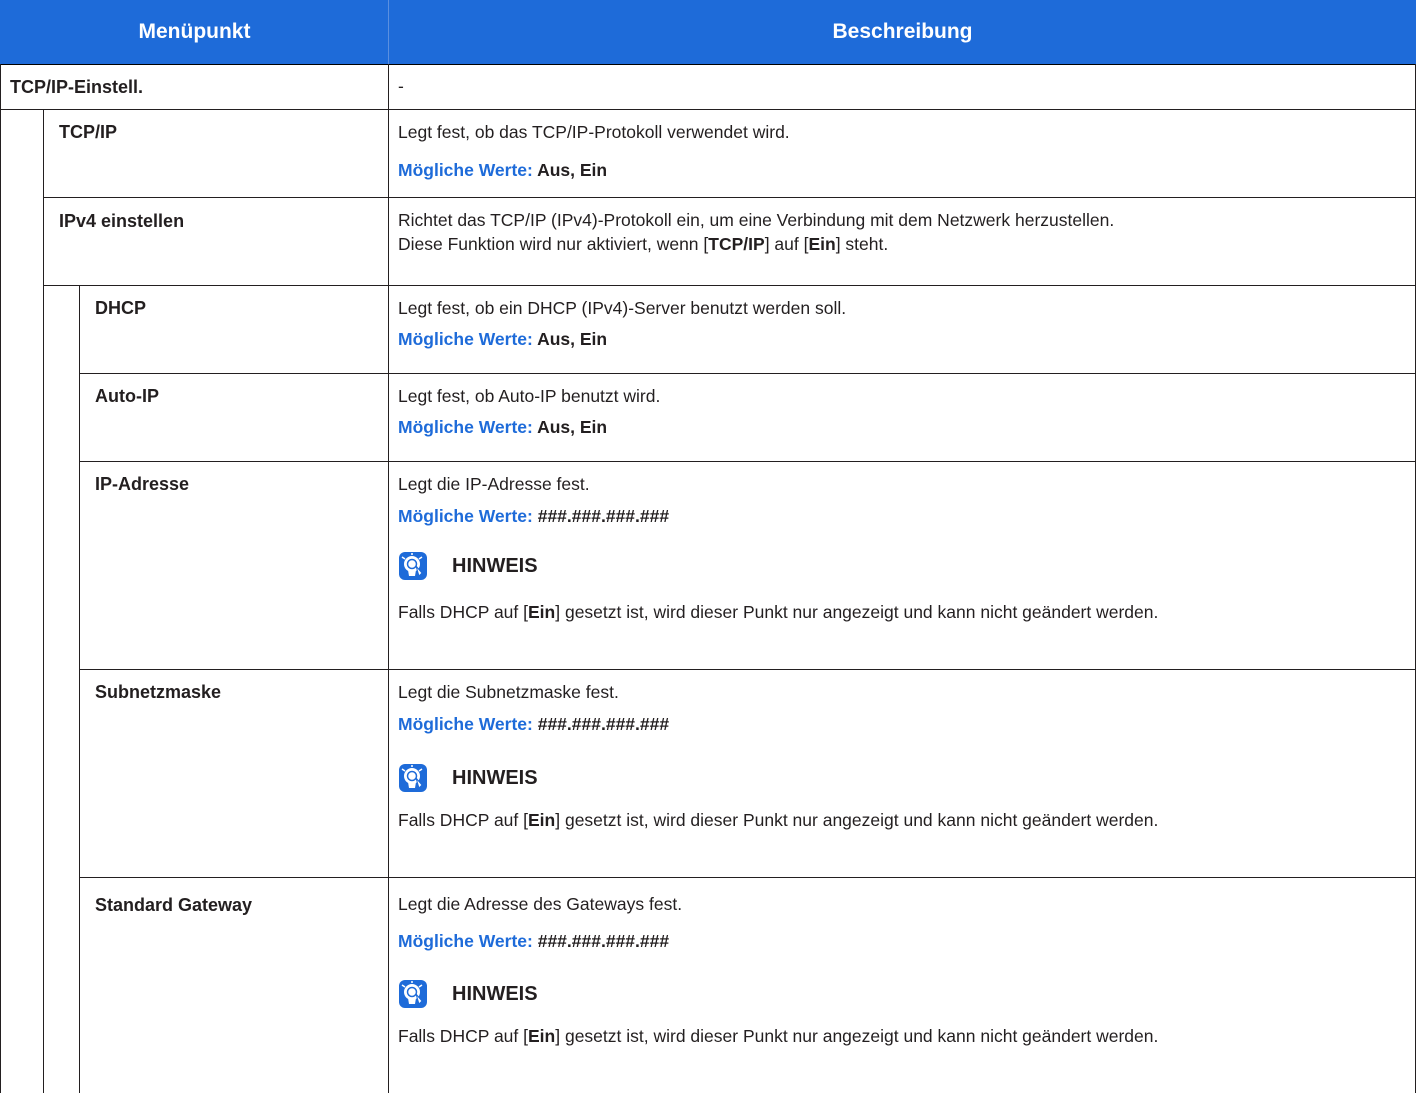  I want to click on menu-ipv4-einstellen: IPv4 einstellen, so click(122, 221).